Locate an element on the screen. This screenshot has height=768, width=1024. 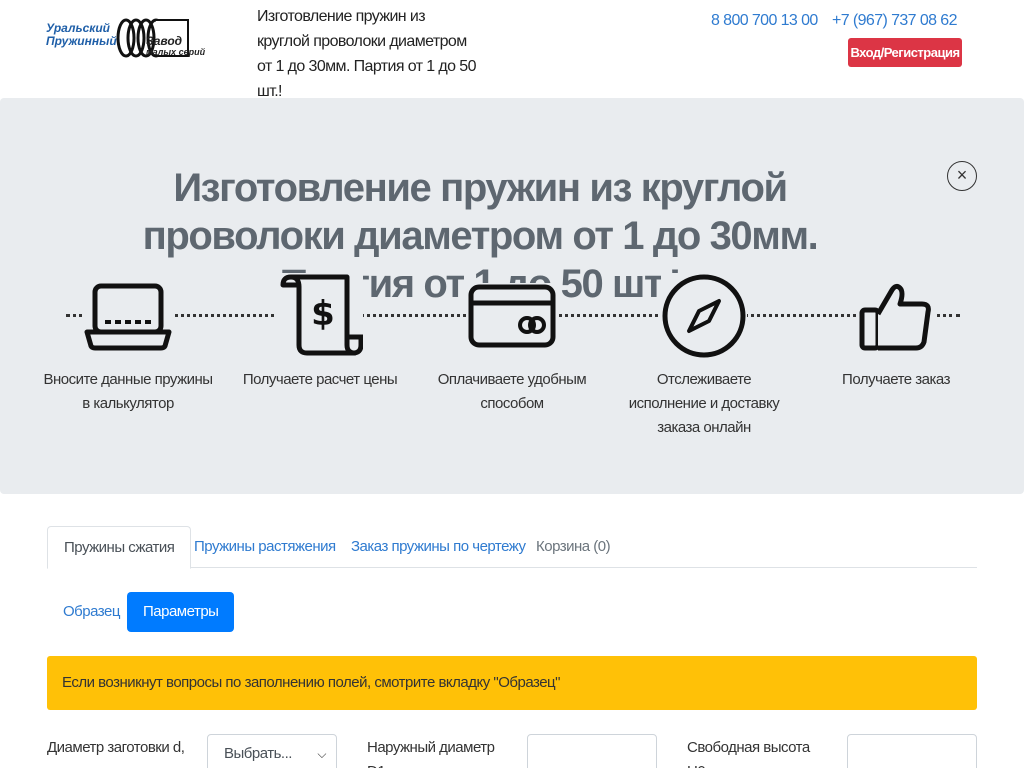
pill-sample: Образец is located at coordinates (91, 612).